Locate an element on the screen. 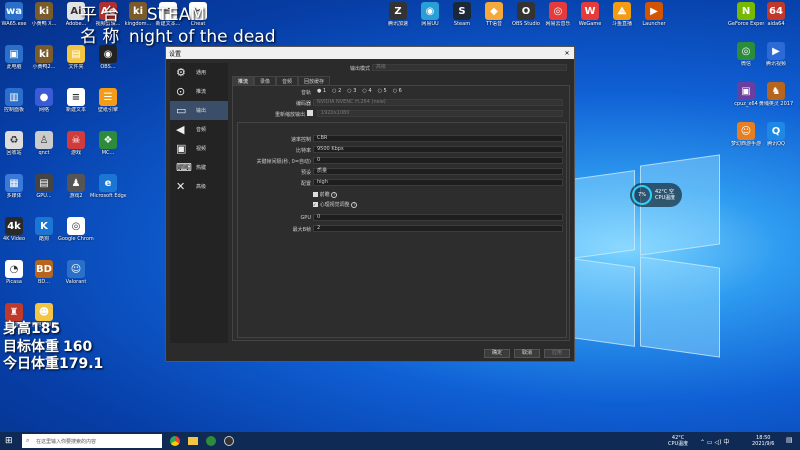 Image resolution: width=800 pixels, height=450 pixels. desktop-icon: ◎ 网易云音乐 is located at coordinates (558, 14).